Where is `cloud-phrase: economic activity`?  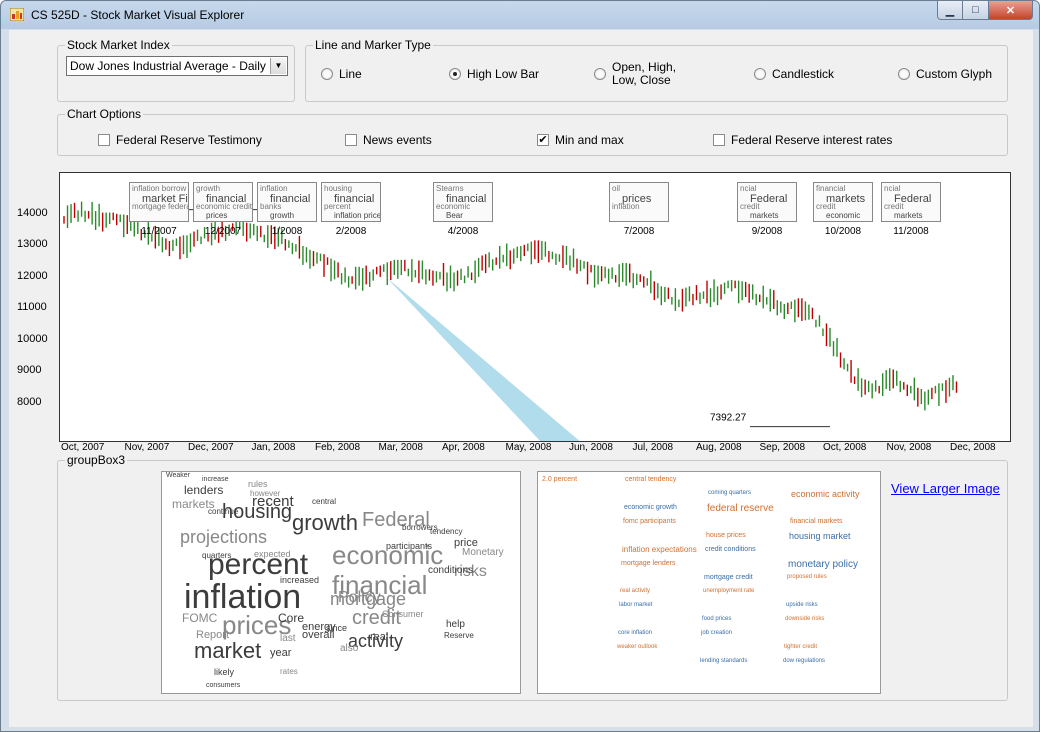
cloud-phrase: economic activity is located at coordinates (825, 494).